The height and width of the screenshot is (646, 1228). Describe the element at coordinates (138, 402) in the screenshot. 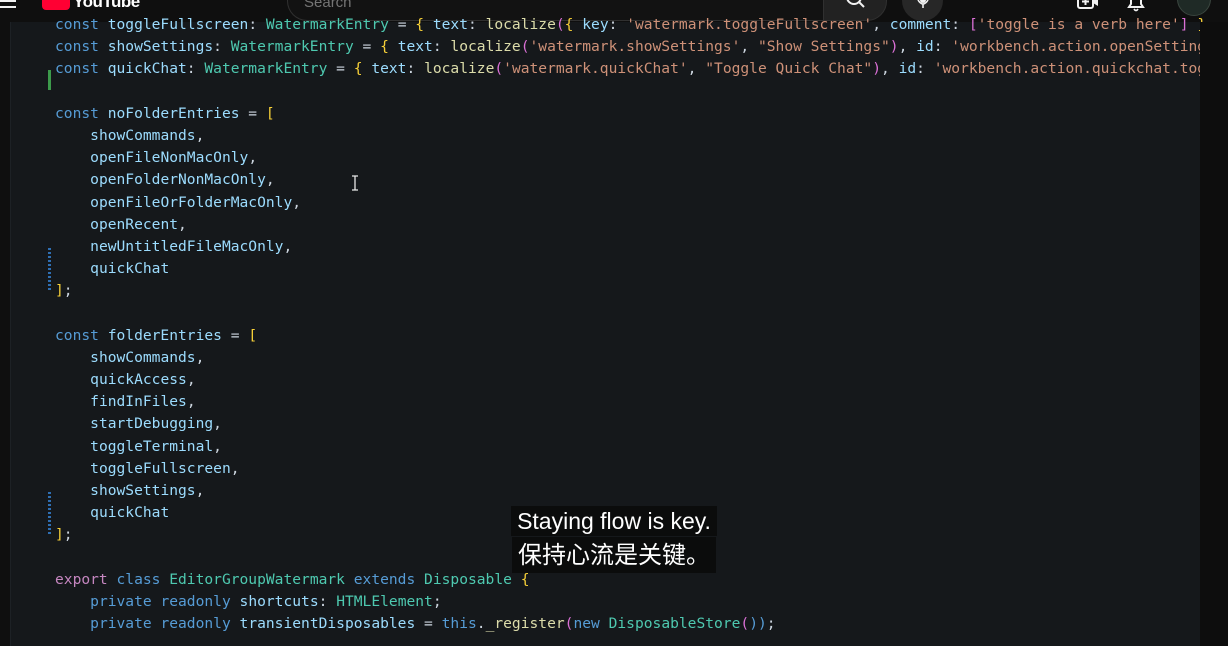

I see `code-token: findInFiles` at that location.